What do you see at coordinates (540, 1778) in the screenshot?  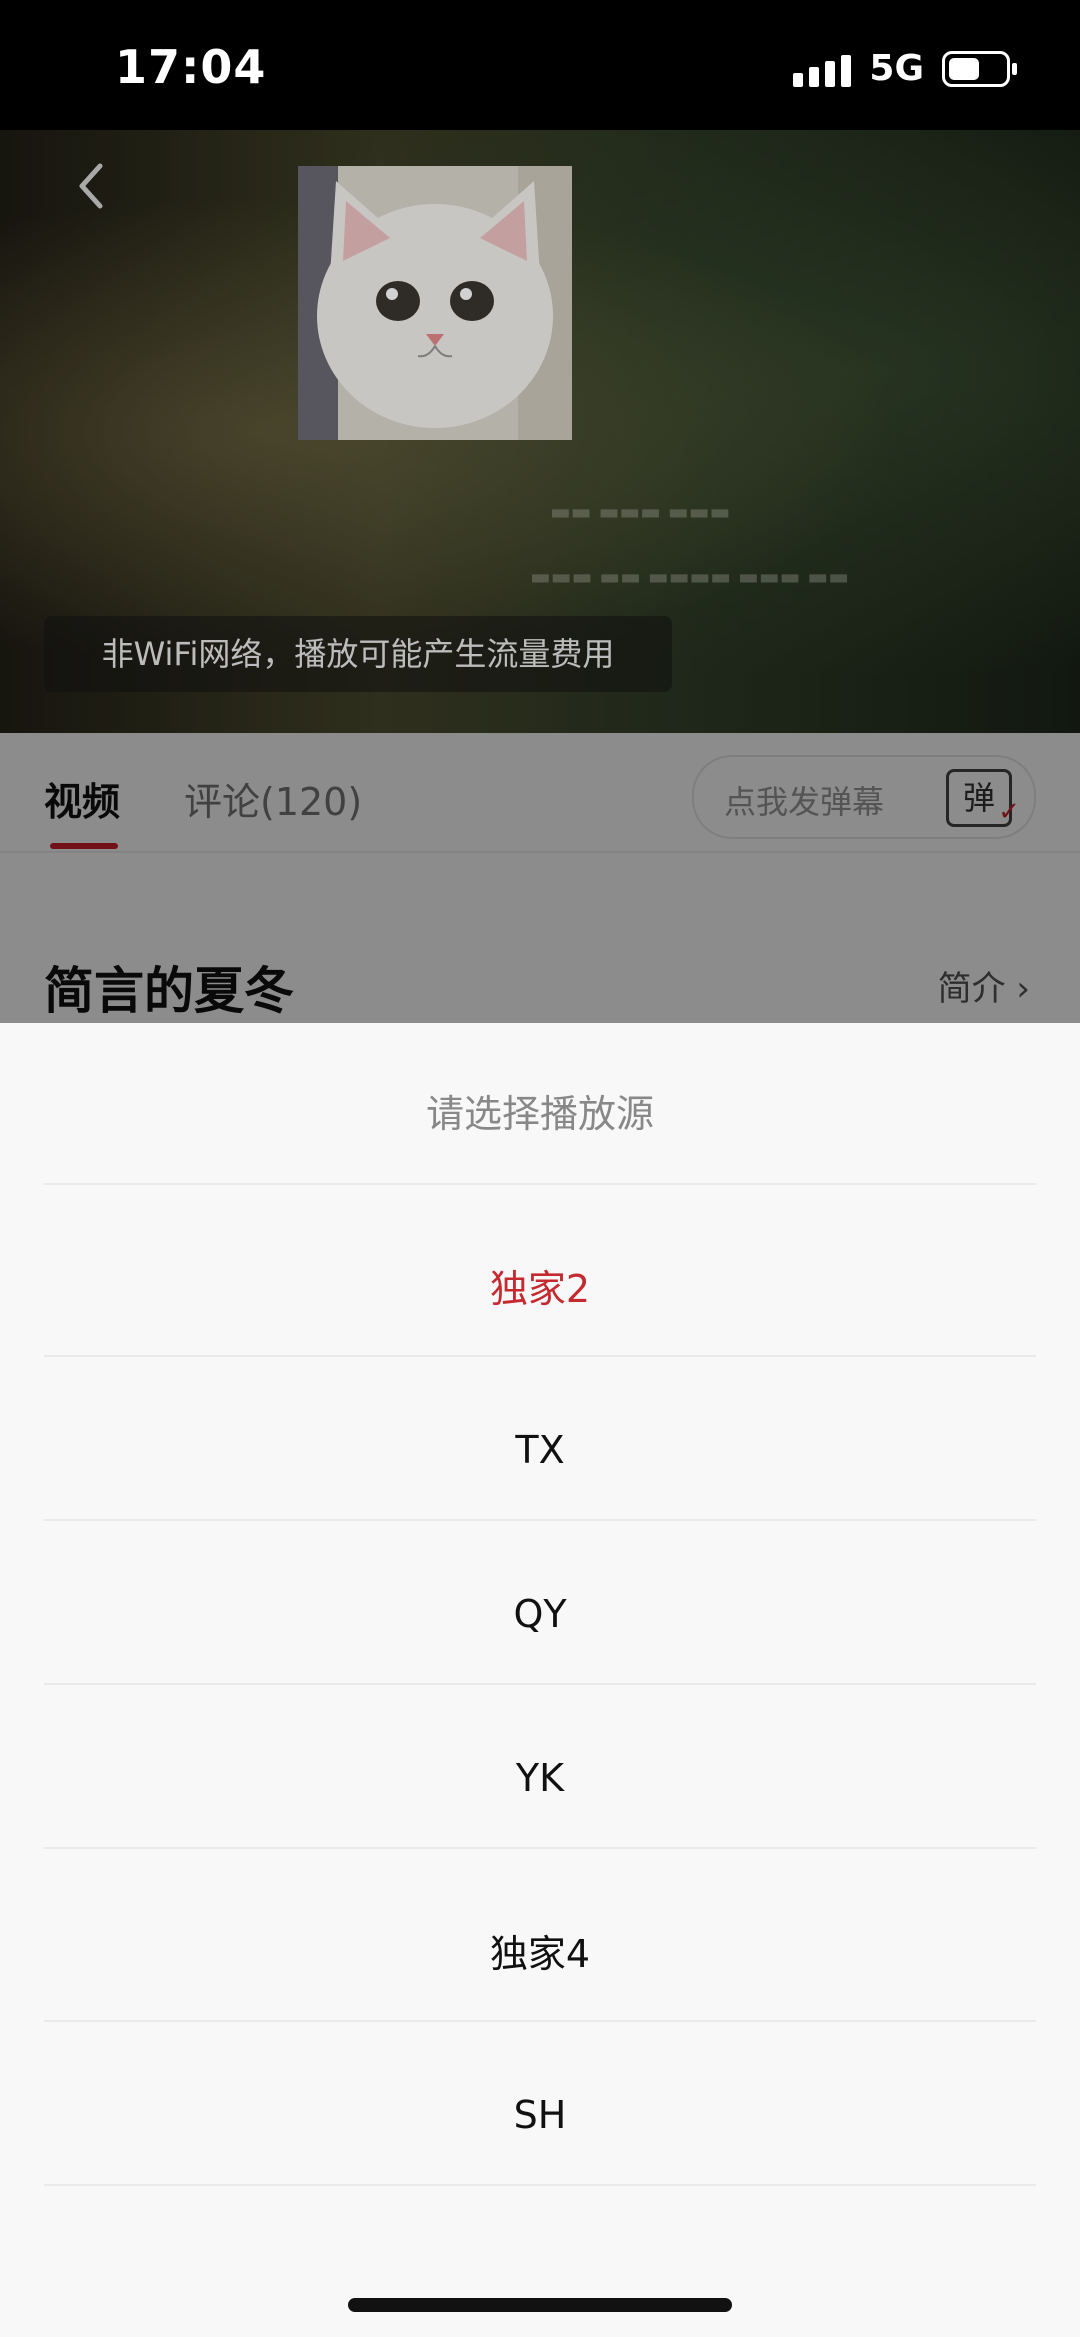 I see `source-option-3: YK` at bounding box center [540, 1778].